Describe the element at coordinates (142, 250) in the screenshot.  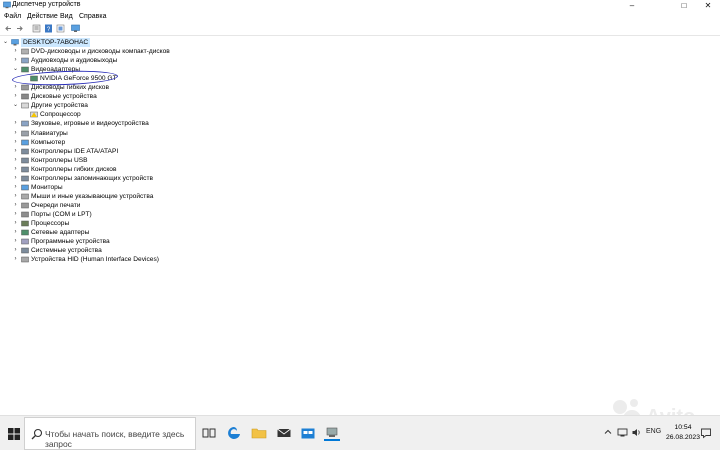
I see `tree-category: › Системные устройства` at that location.